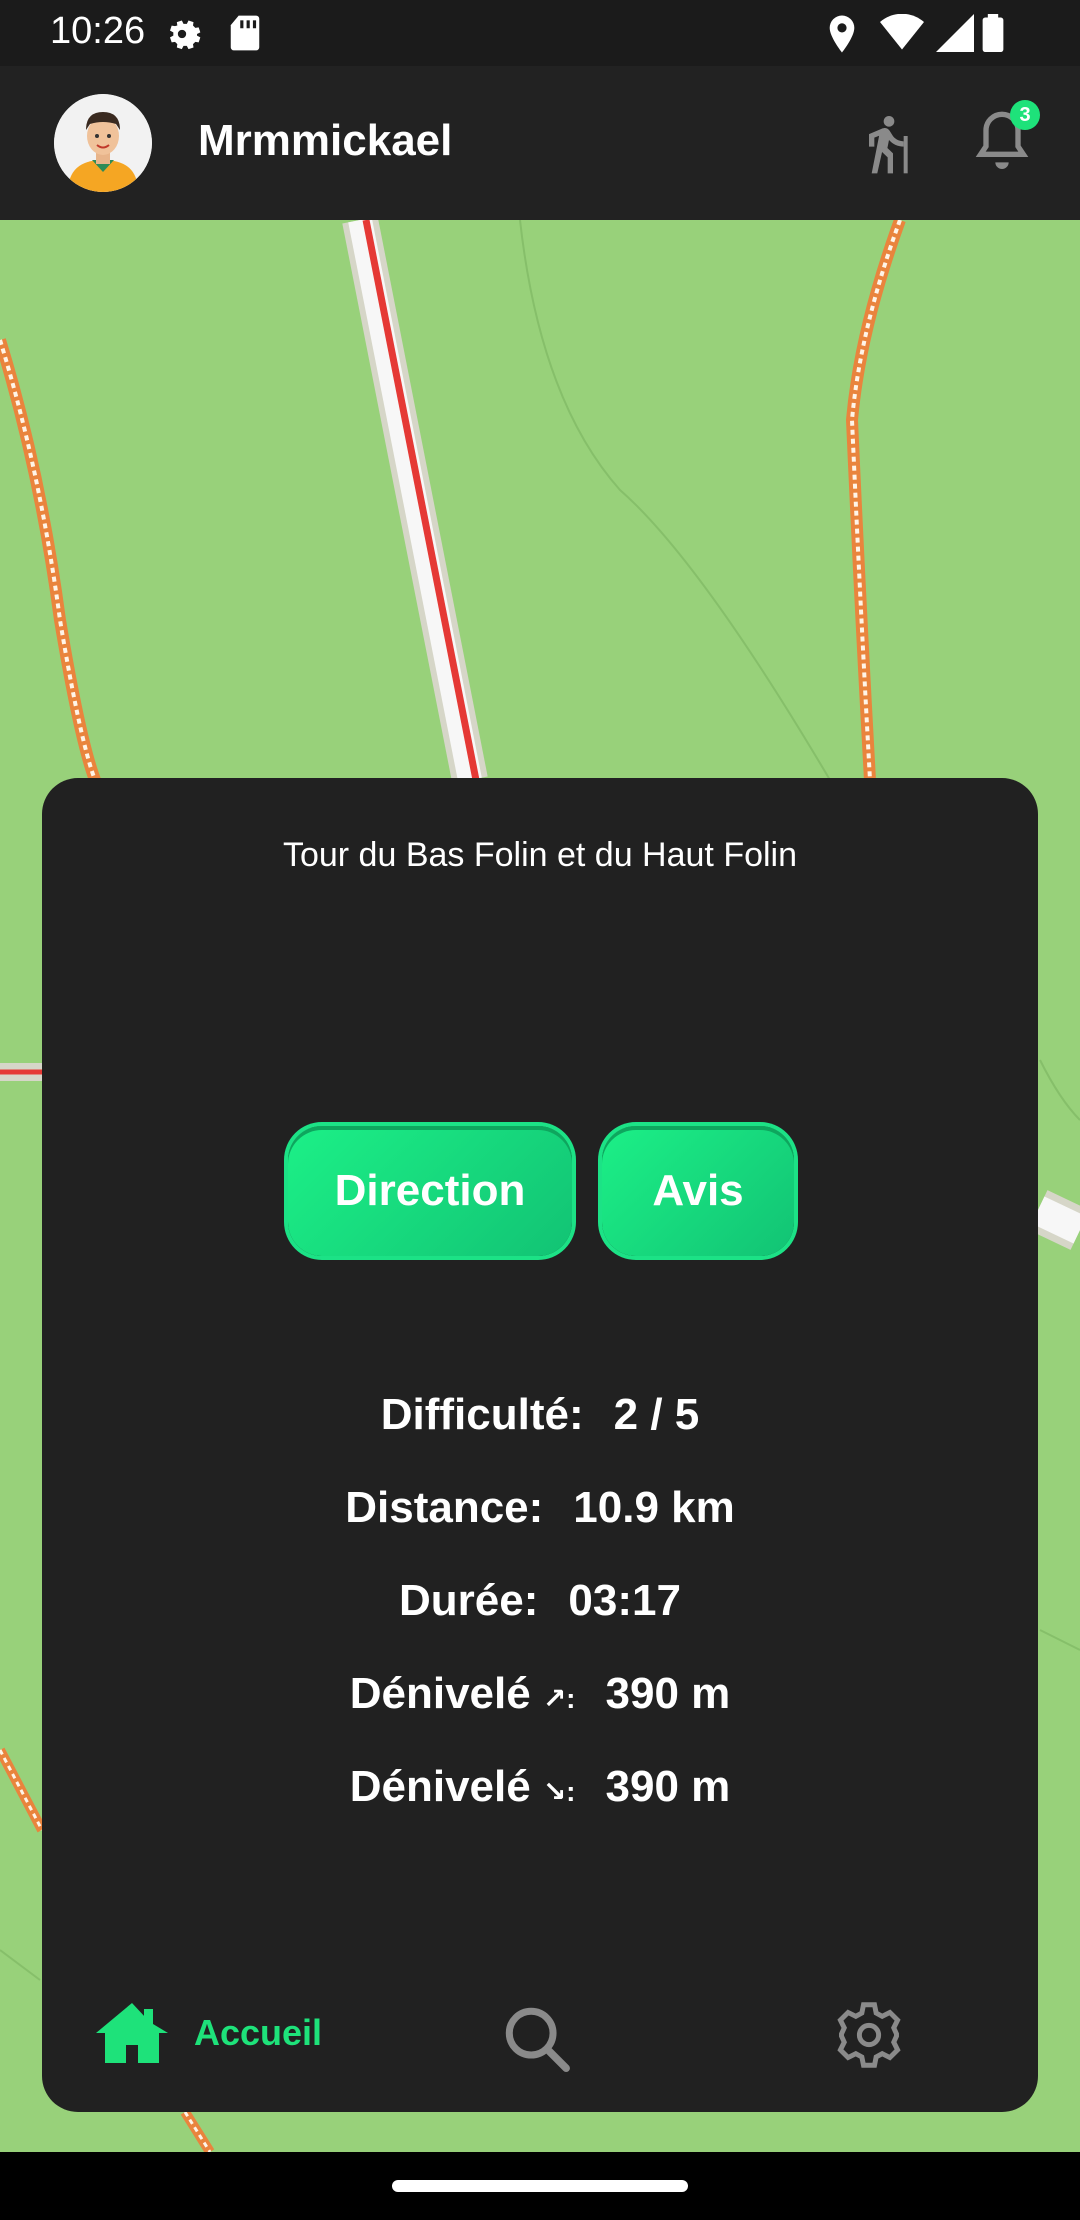  I want to click on system-gesture-bar, so click(540, 2186).